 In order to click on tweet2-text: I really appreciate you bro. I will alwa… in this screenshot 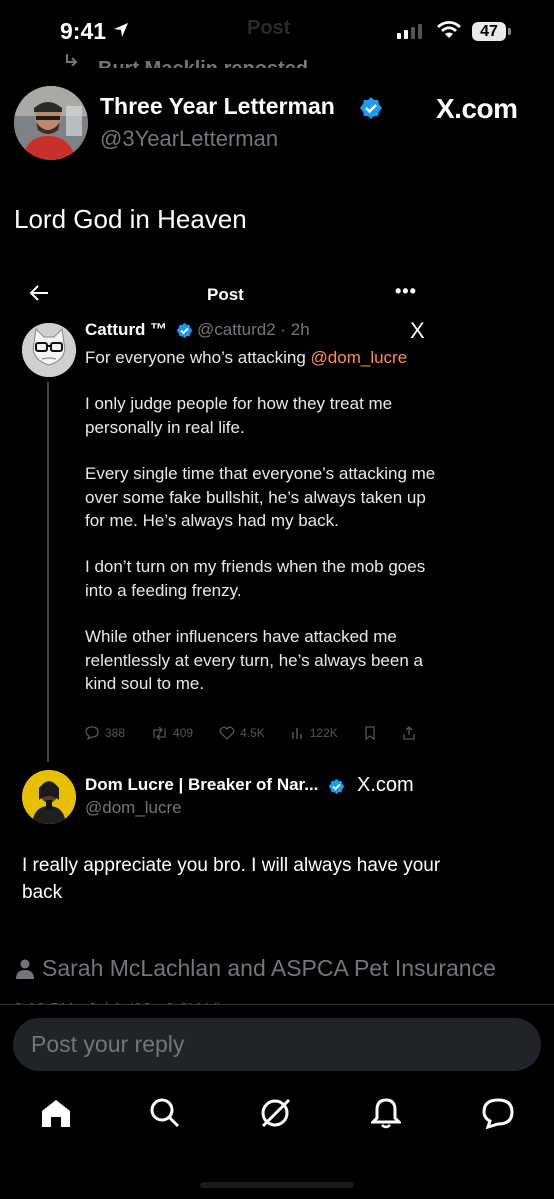, I will do `click(231, 879)`.